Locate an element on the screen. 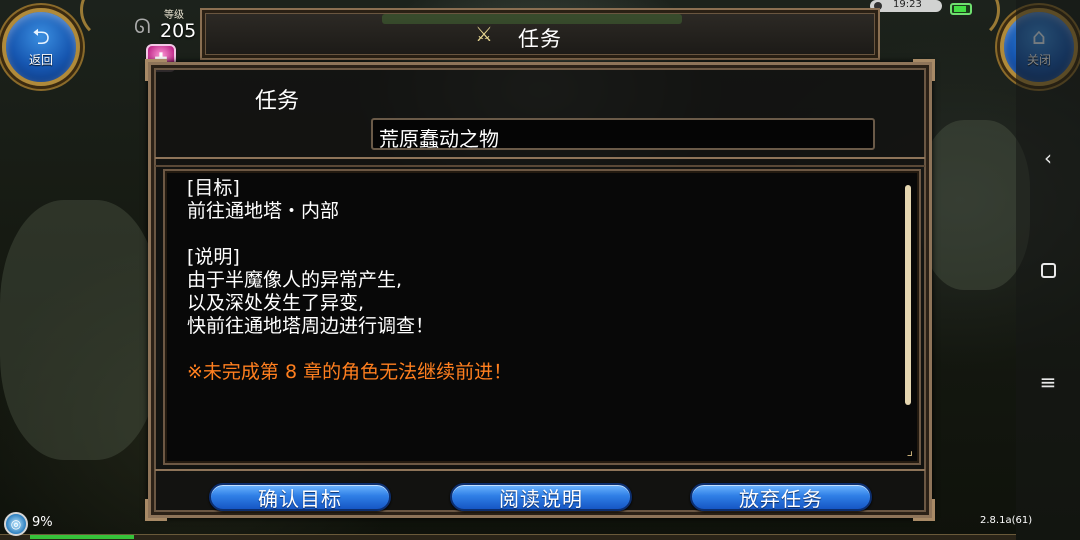  level-value: 205 is located at coordinates (178, 31).